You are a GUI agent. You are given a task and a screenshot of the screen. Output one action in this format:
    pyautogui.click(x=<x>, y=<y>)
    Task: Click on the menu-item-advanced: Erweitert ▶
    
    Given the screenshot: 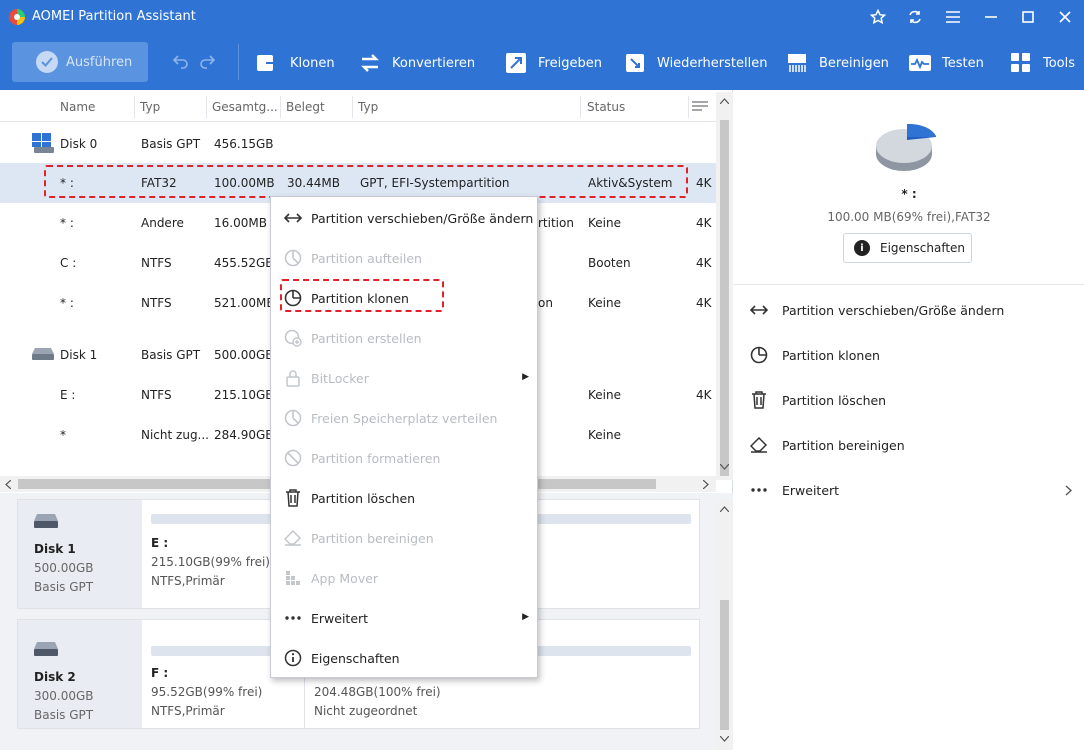 What is the action you would take?
    pyautogui.click(x=404, y=618)
    